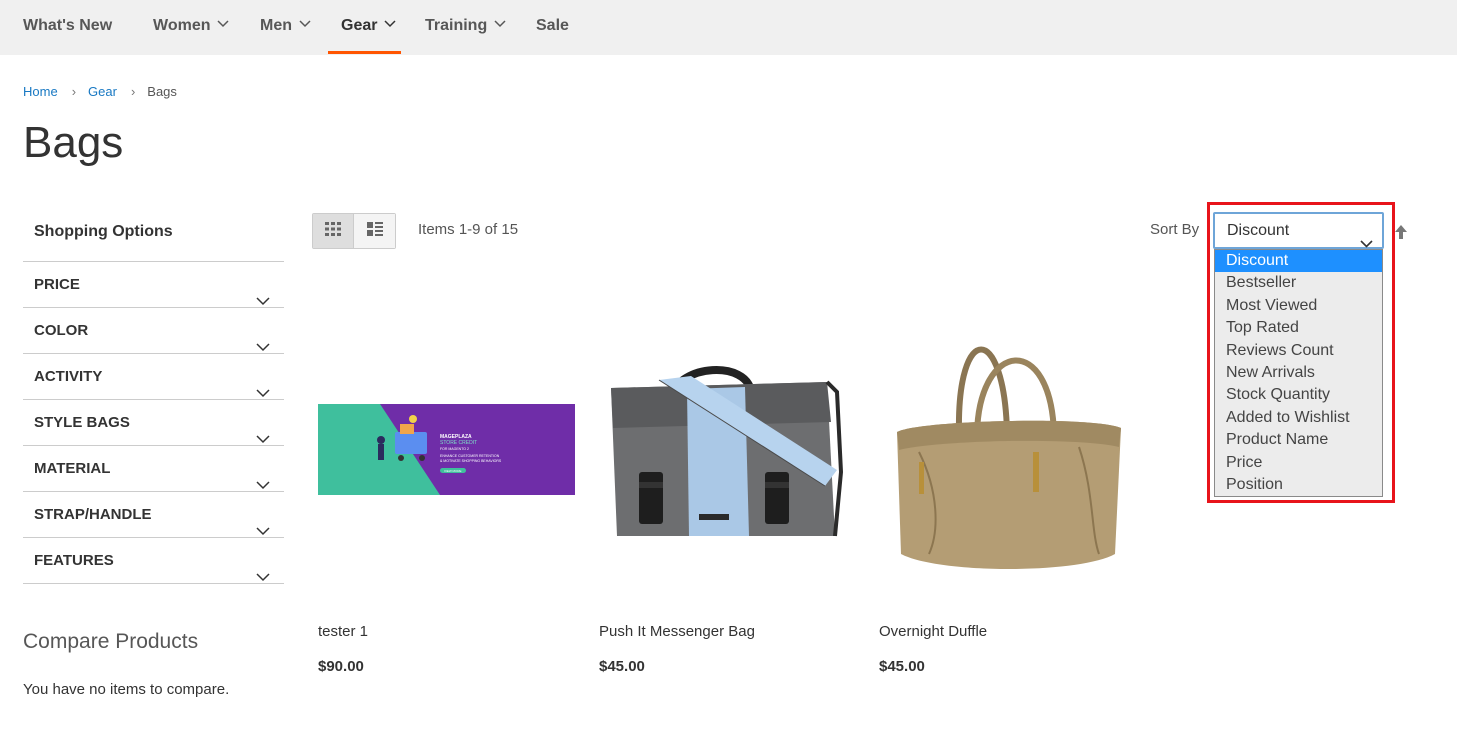 This screenshot has width=1457, height=736. What do you see at coordinates (470, 456) in the screenshot?
I see `banner-tagline: ENHANCE CUSTOMER RETENTION` at bounding box center [470, 456].